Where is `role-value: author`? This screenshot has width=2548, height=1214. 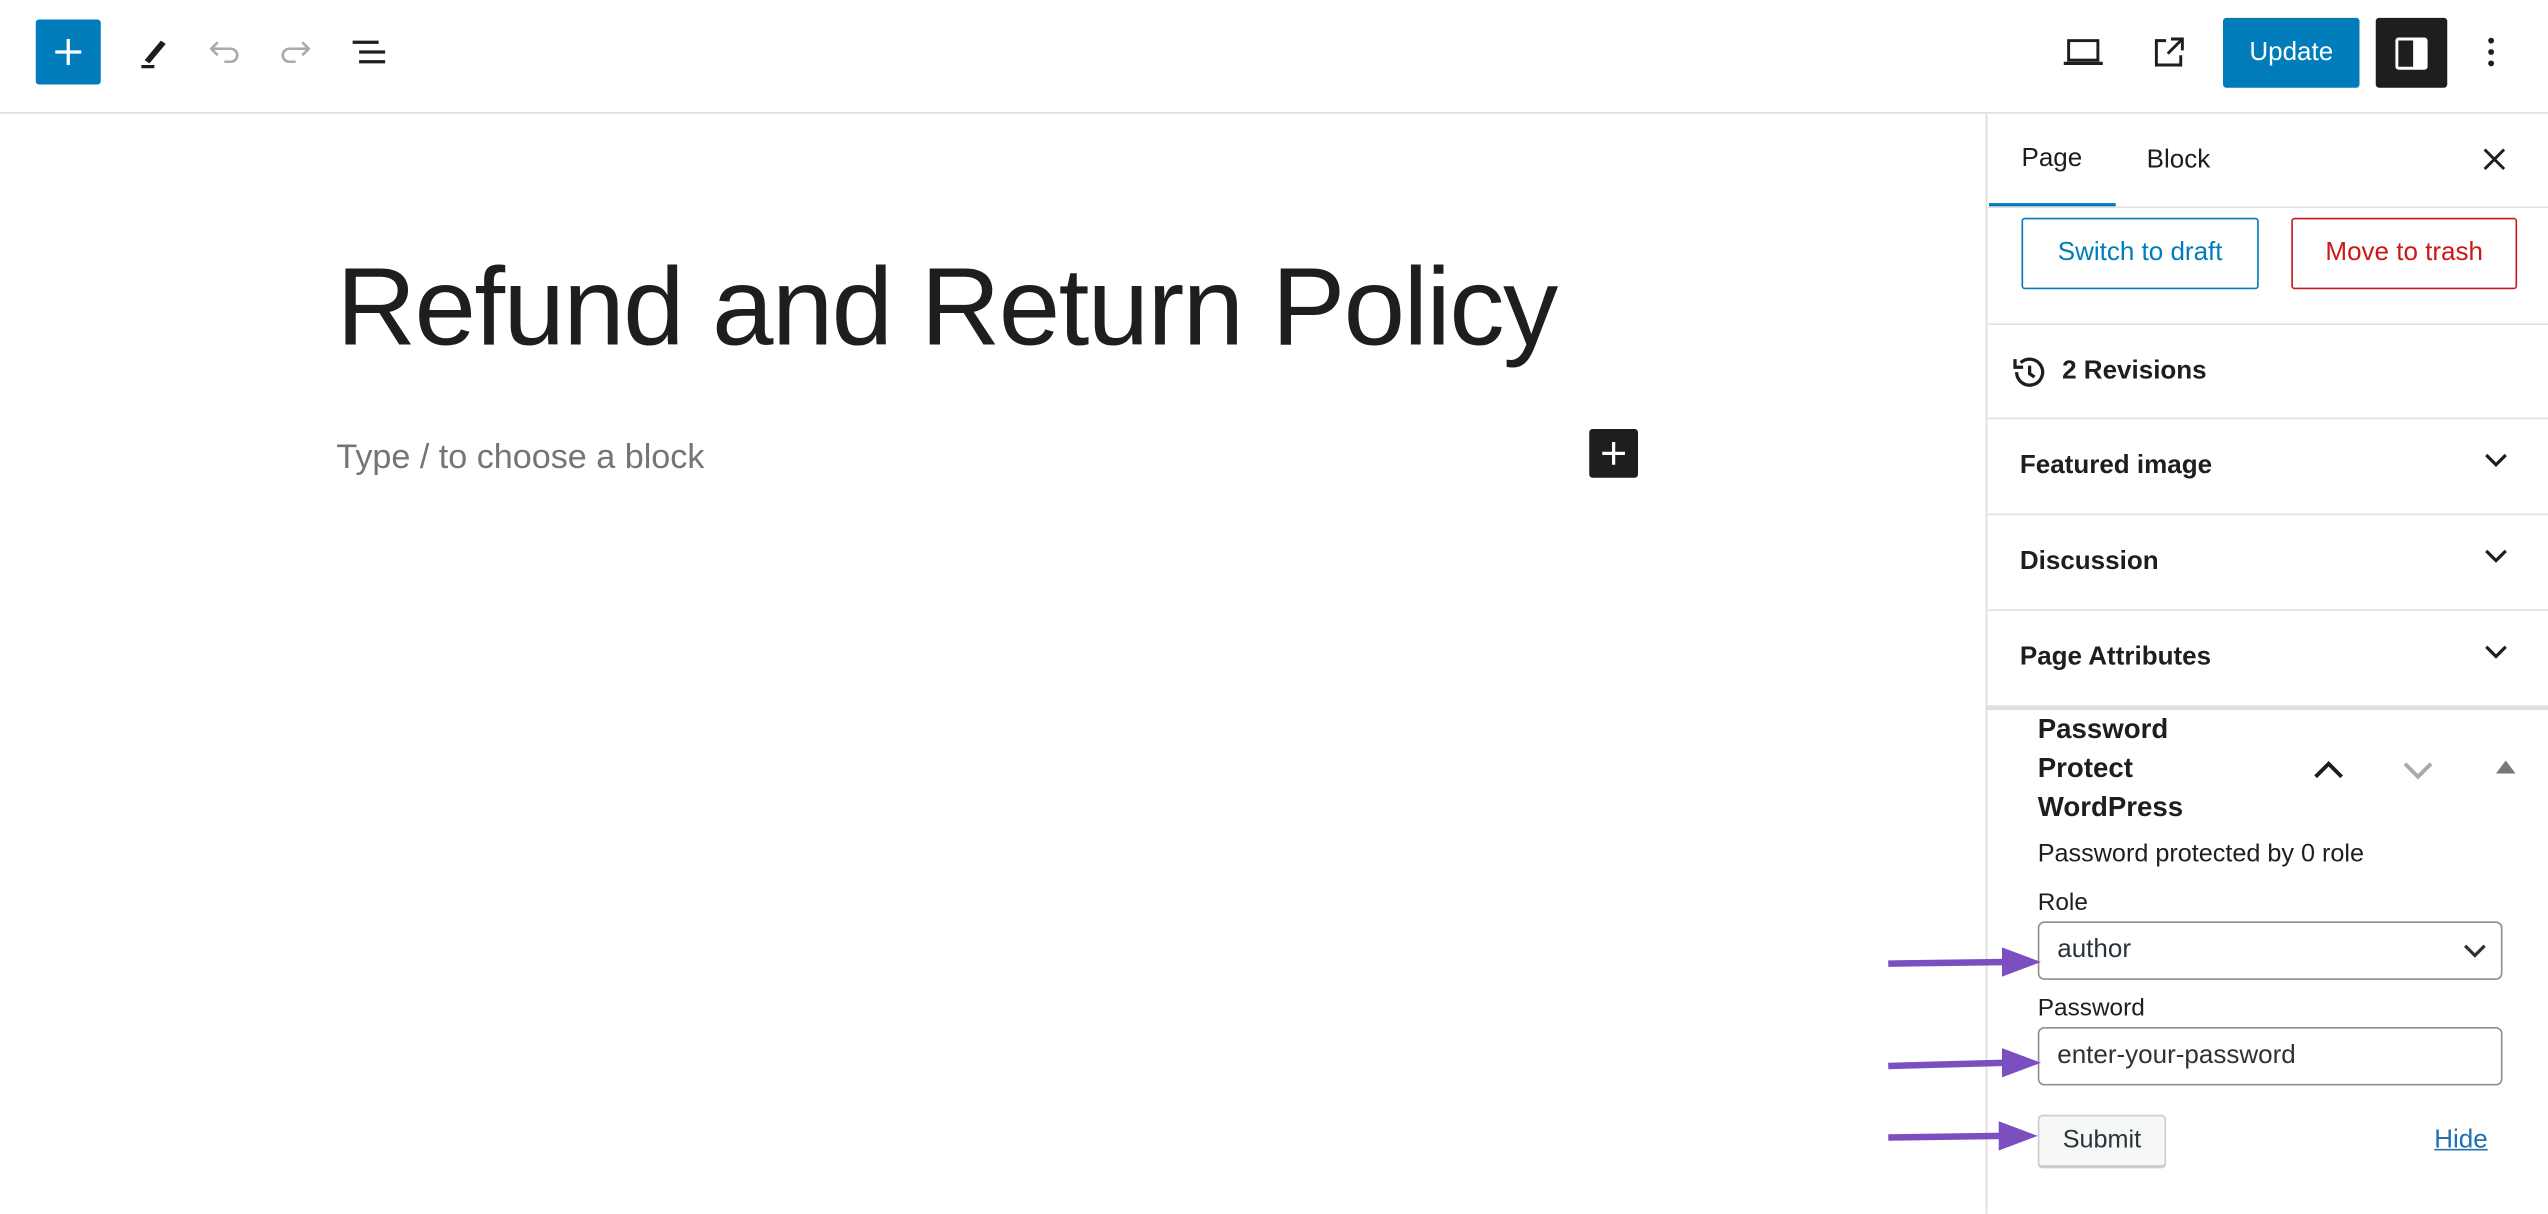 role-value: author is located at coordinates (2094, 950).